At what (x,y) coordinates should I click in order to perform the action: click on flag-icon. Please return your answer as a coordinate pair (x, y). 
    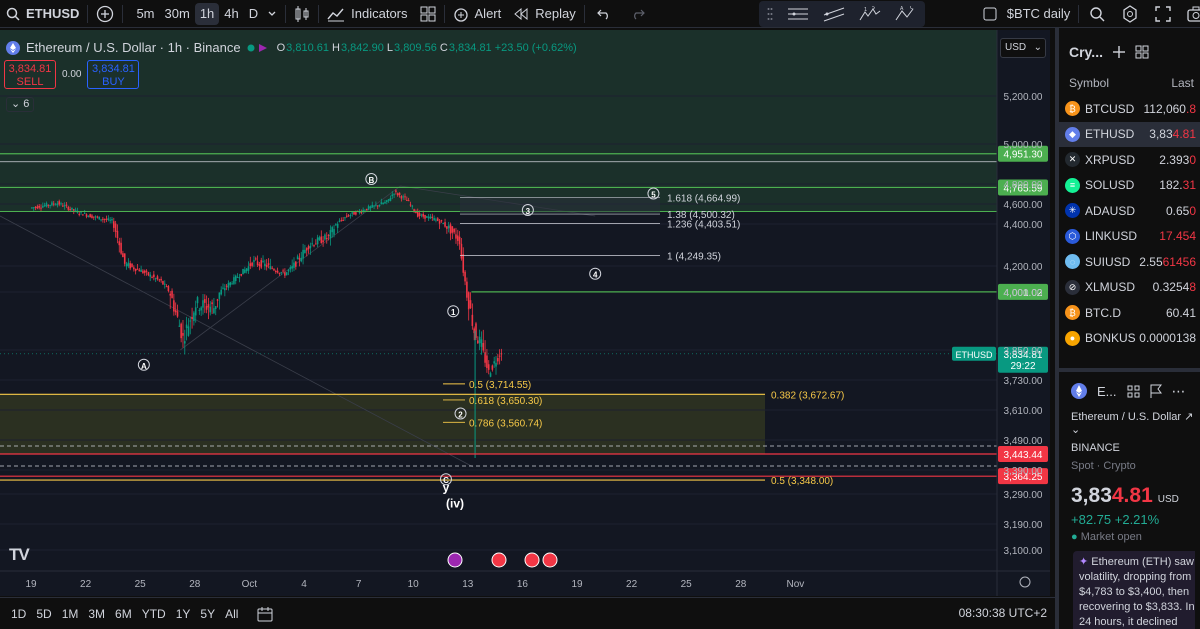
    Looking at the image, I should click on (1156, 391).